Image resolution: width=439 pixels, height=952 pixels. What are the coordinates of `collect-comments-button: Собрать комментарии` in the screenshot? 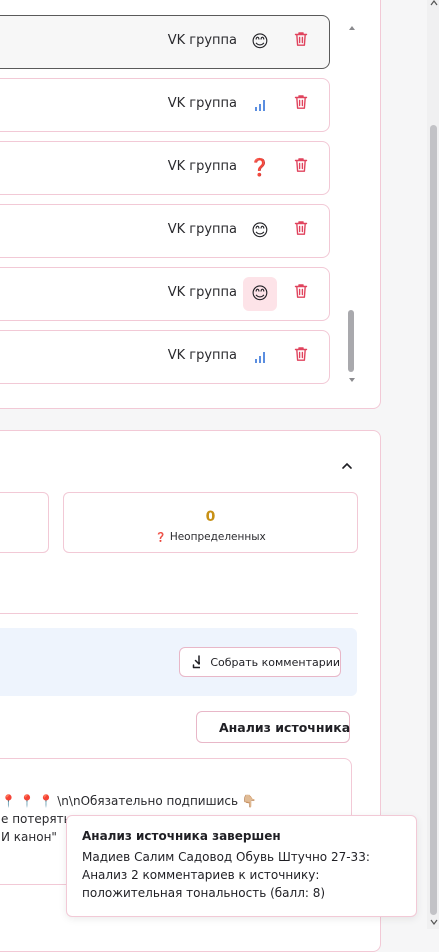 It's located at (260, 662).